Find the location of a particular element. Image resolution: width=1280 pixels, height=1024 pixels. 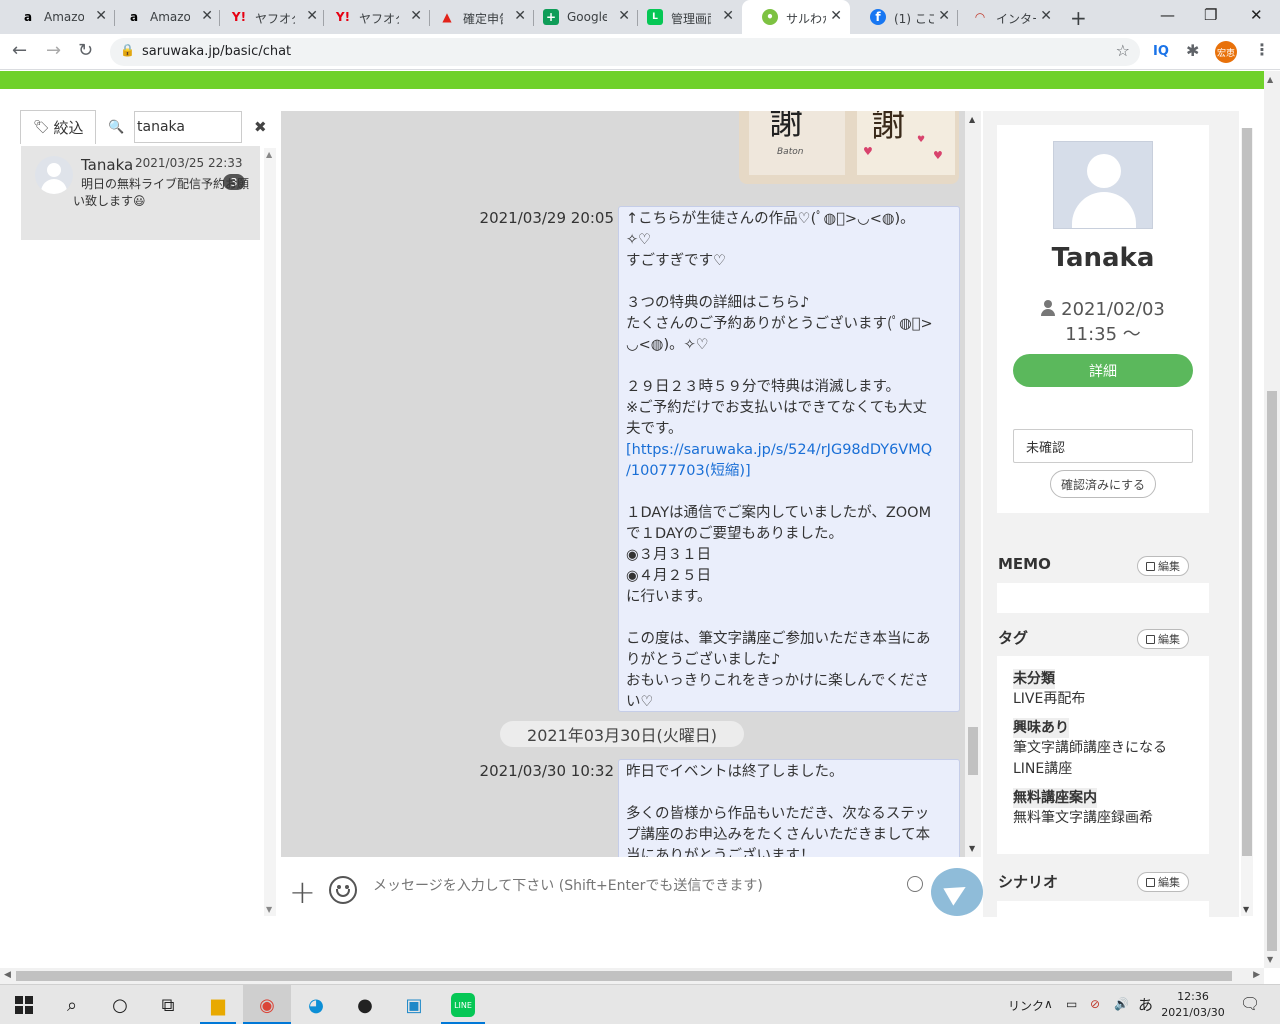

send-arrow-icon is located at coordinates (957, 892).